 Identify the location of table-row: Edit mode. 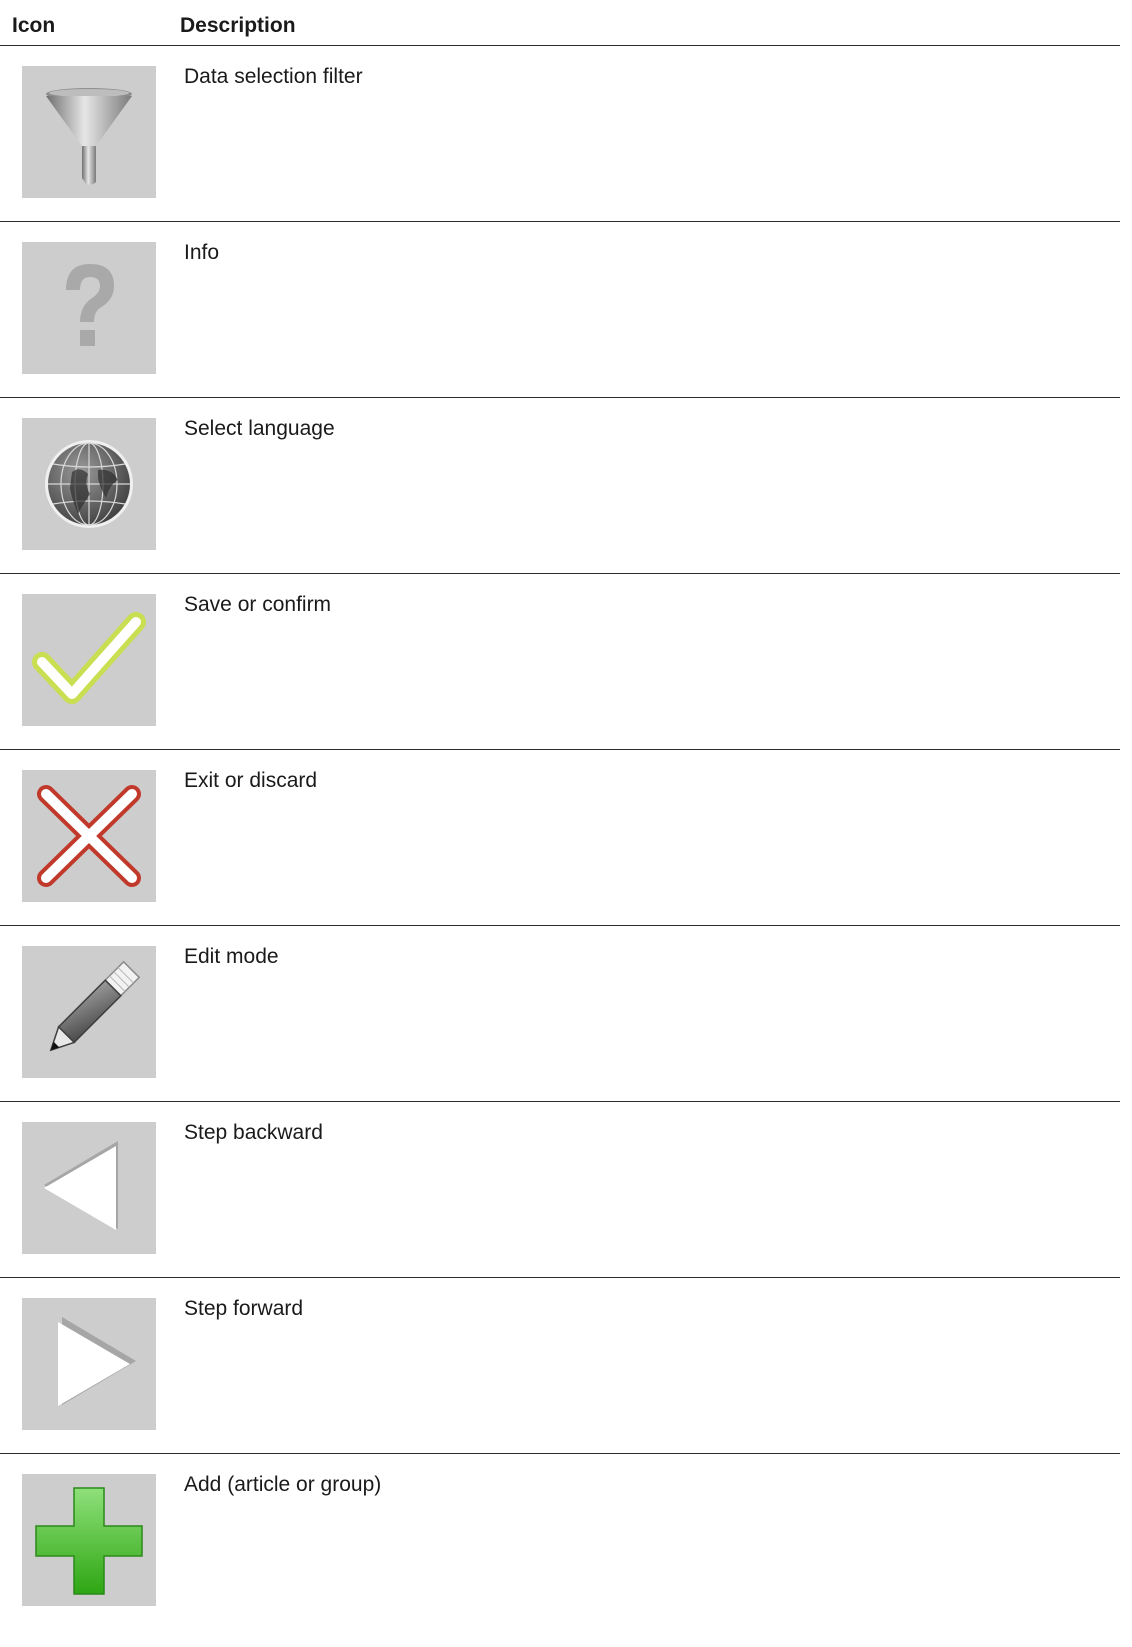
(560, 1014).